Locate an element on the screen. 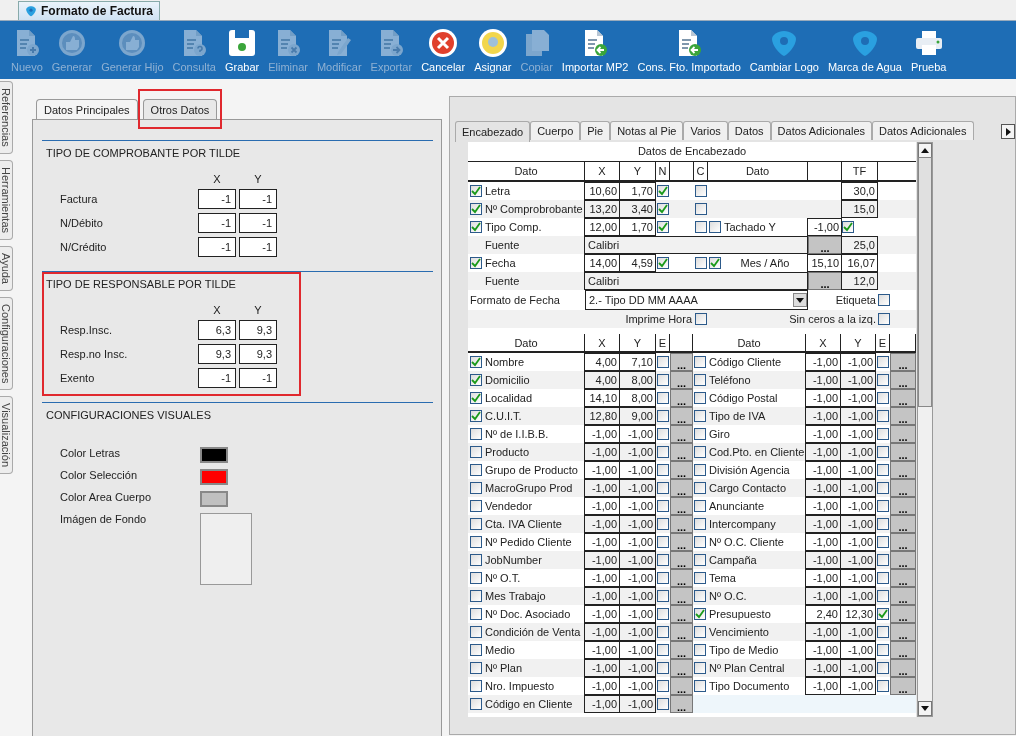 Image resolution: width=1016 pixels, height=736 pixels. toolbar-button: Cons. Fto. Importado is located at coordinates (689, 50).